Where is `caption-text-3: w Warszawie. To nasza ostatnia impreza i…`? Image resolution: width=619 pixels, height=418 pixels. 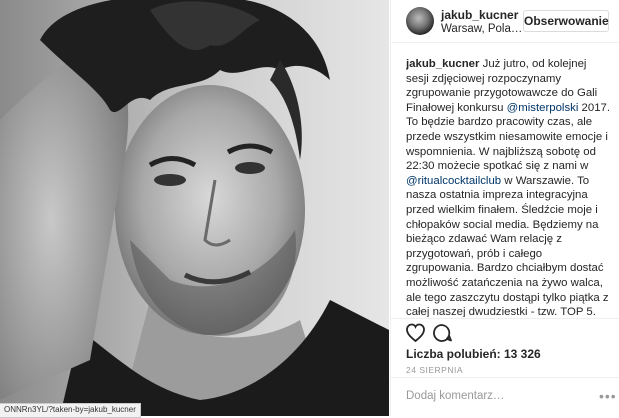
caption-text-3: w Warszawie. To nasza ostatnia impreza i… is located at coordinates (507, 245).